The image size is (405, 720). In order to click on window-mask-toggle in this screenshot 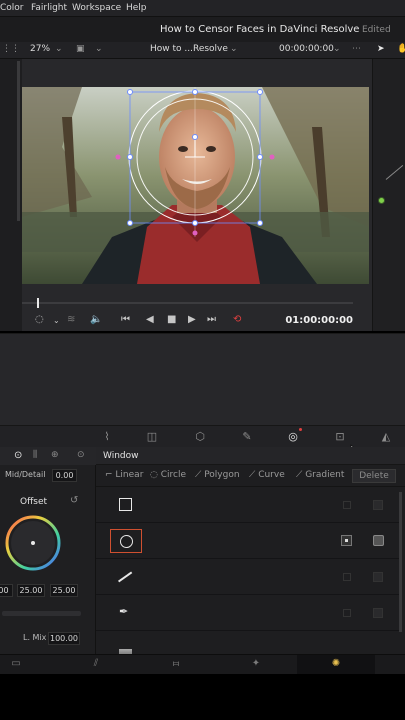, I will do `click(378, 505)`.